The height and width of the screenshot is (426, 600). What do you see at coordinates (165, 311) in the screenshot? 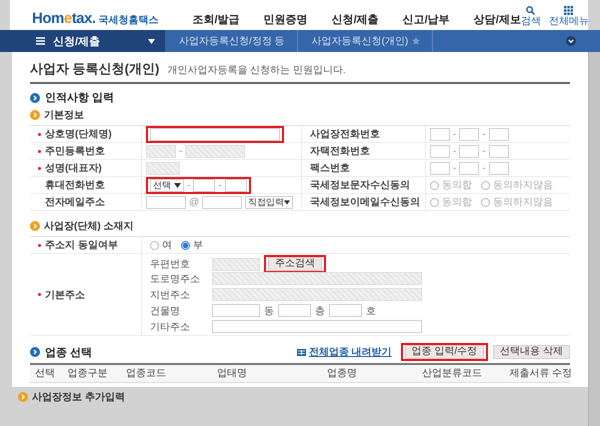
I see `field-label: 건물명` at bounding box center [165, 311].